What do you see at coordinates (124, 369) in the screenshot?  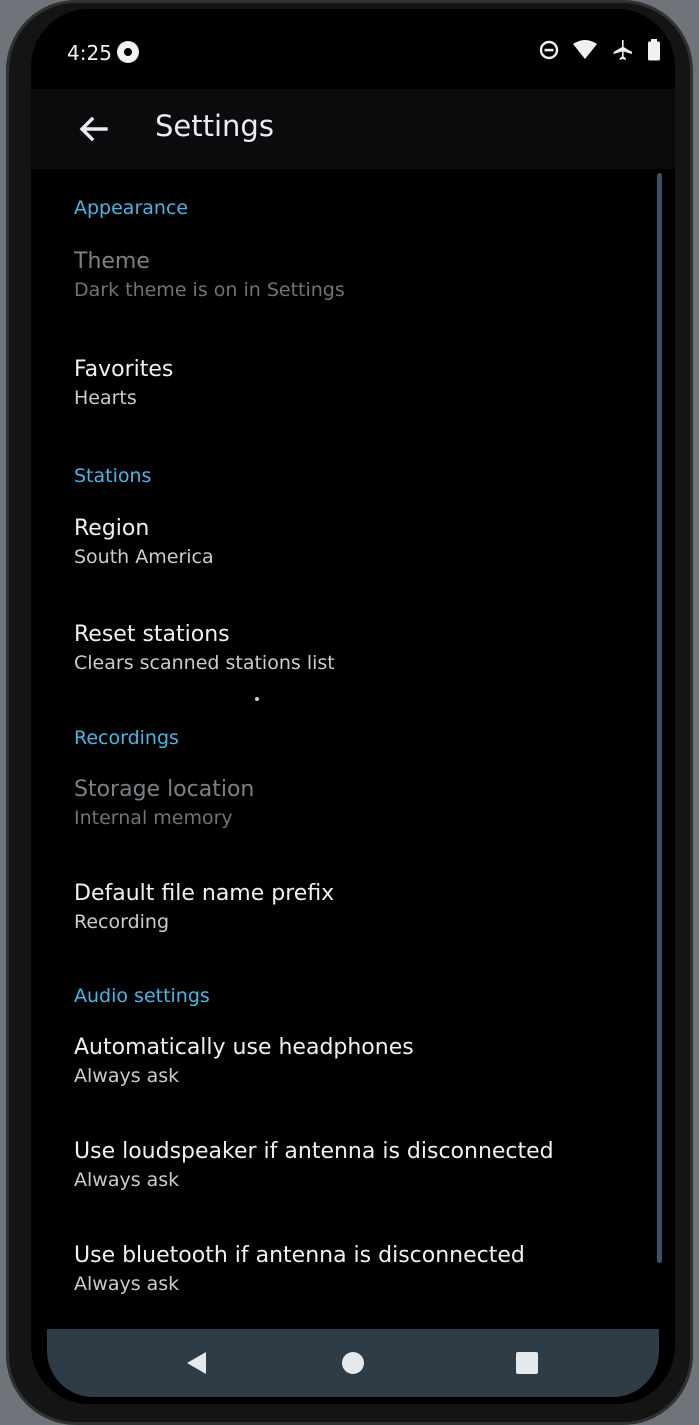 I see `pref-favorites-title: Favorites` at bounding box center [124, 369].